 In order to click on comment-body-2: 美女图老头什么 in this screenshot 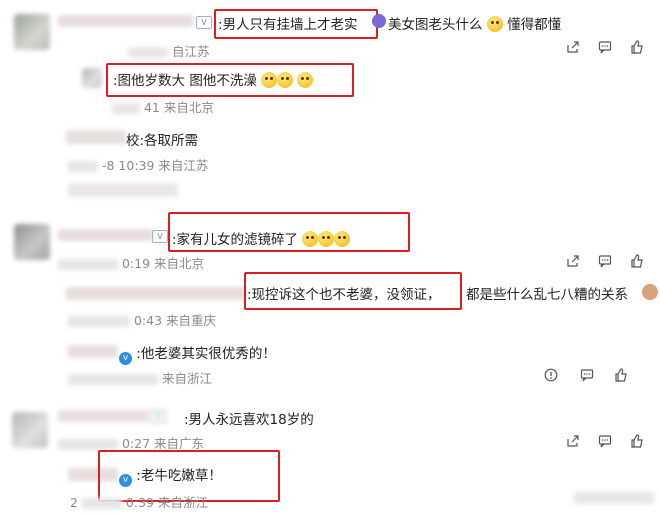, I will do `click(435, 25)`.